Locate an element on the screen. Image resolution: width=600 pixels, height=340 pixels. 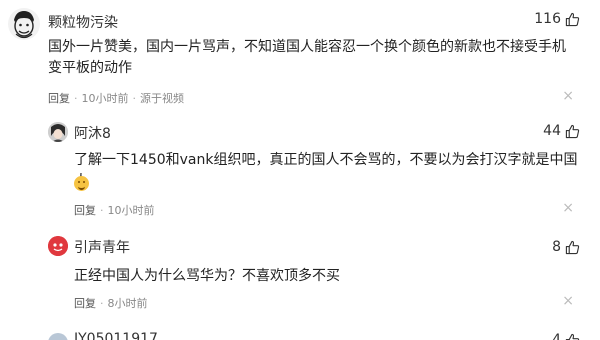
comment-meta: 回复 · 10小时前 · 源于视频 is located at coordinates (116, 98).